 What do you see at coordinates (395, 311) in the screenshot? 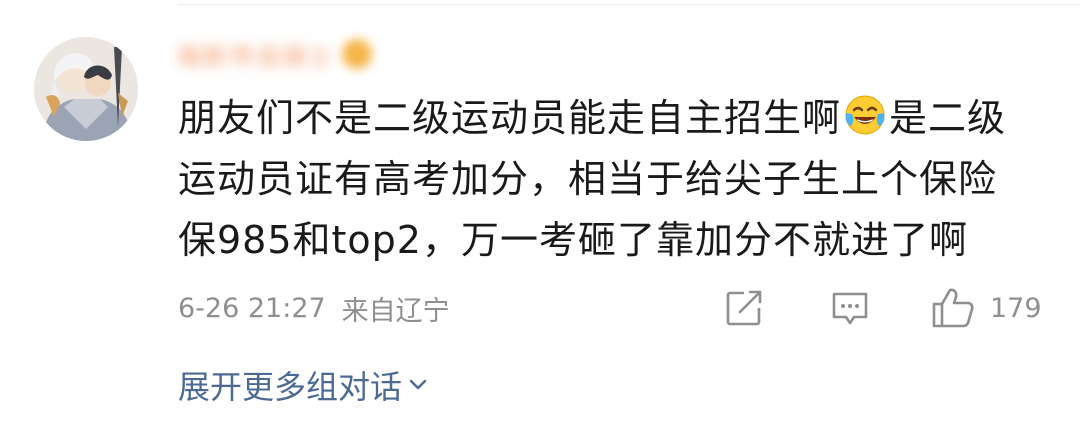
I see `location: 来自辽宁` at bounding box center [395, 311].